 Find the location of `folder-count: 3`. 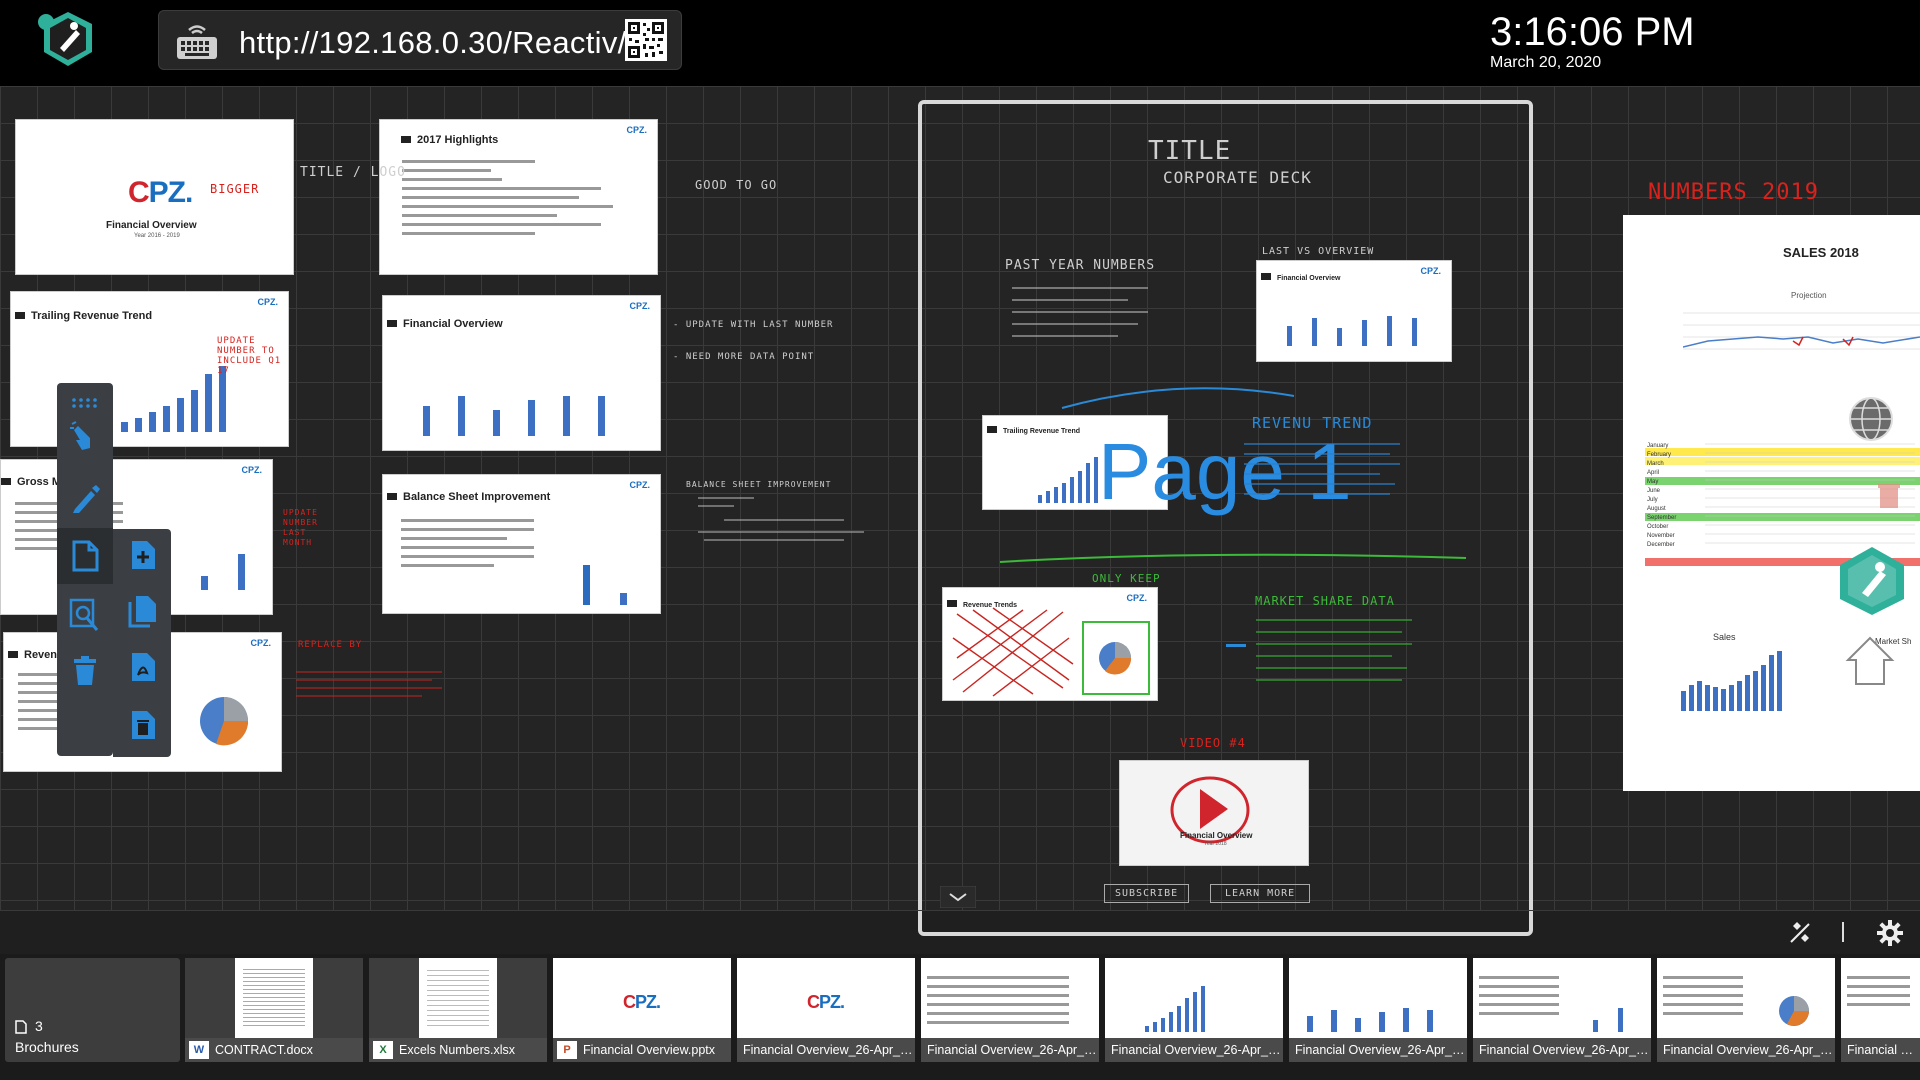

folder-count: 3 is located at coordinates (39, 1026).